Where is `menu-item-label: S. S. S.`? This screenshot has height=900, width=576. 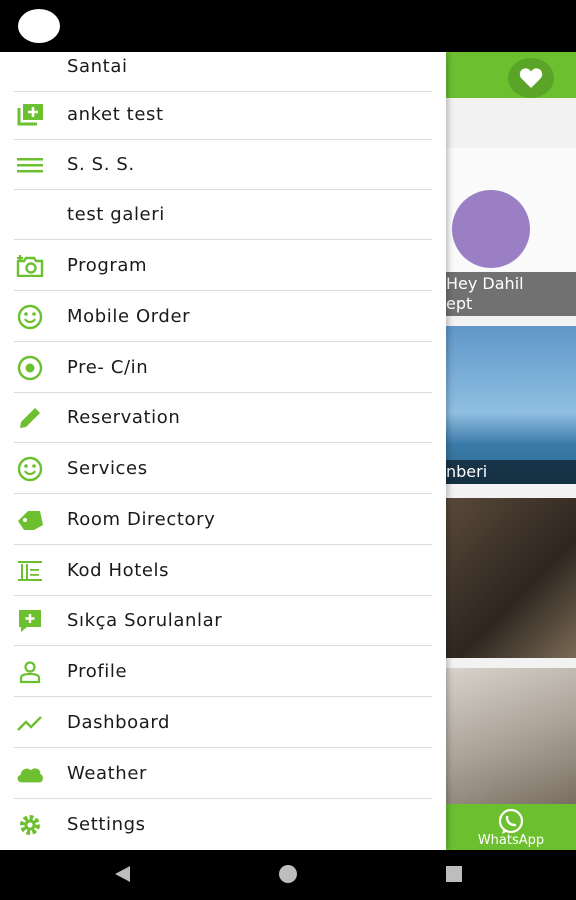
menu-item-label: S. S. S. is located at coordinates (101, 164).